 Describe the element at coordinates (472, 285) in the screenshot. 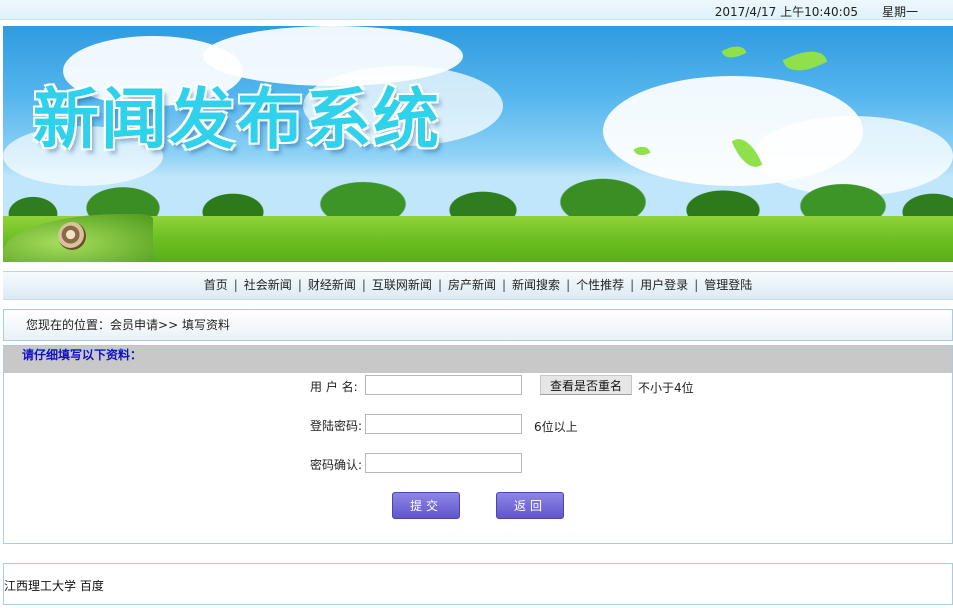

I see `nav-item-realestate-news: 房产新闻` at that location.